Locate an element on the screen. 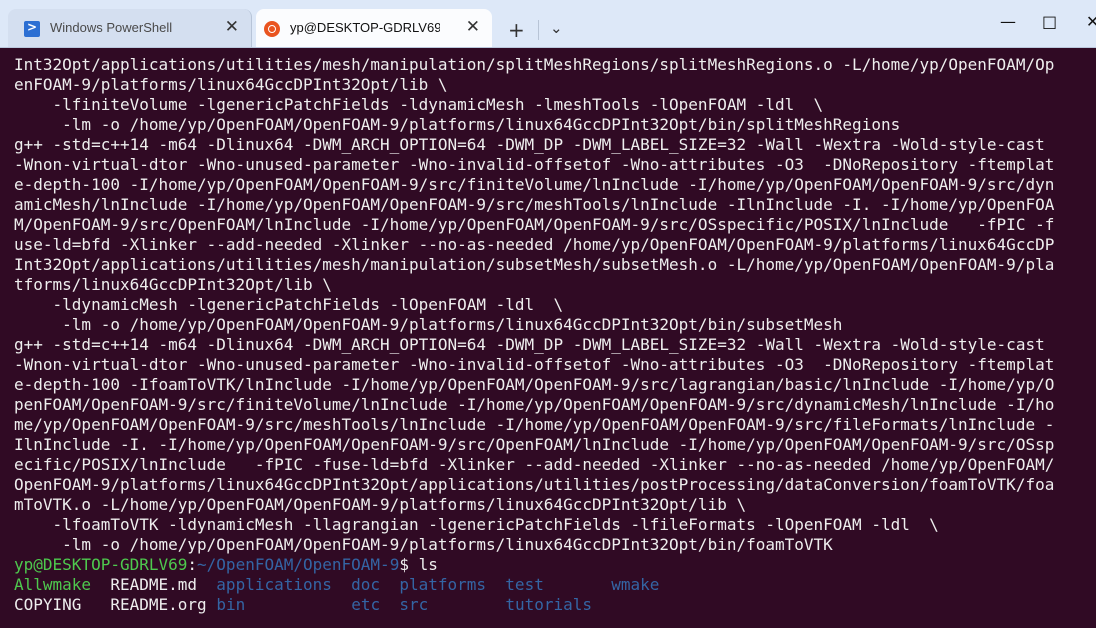  ls-entry-directory: src is located at coordinates (414, 604).